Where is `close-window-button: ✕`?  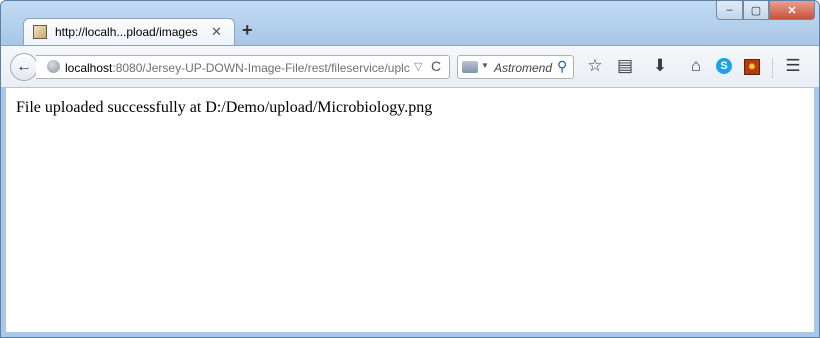
close-window-button: ✕ is located at coordinates (792, 10).